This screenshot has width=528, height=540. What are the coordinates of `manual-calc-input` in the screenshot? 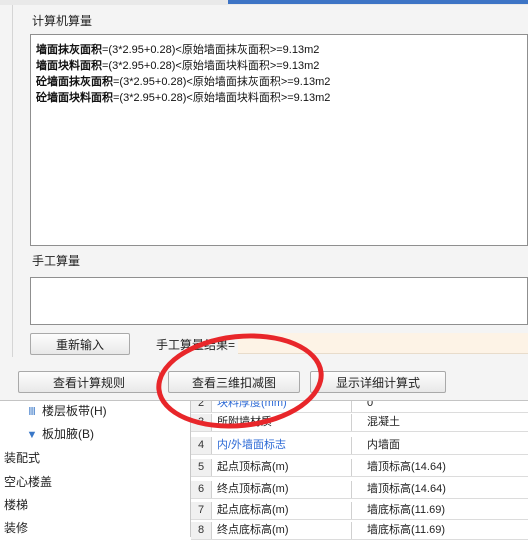 It's located at (279, 301).